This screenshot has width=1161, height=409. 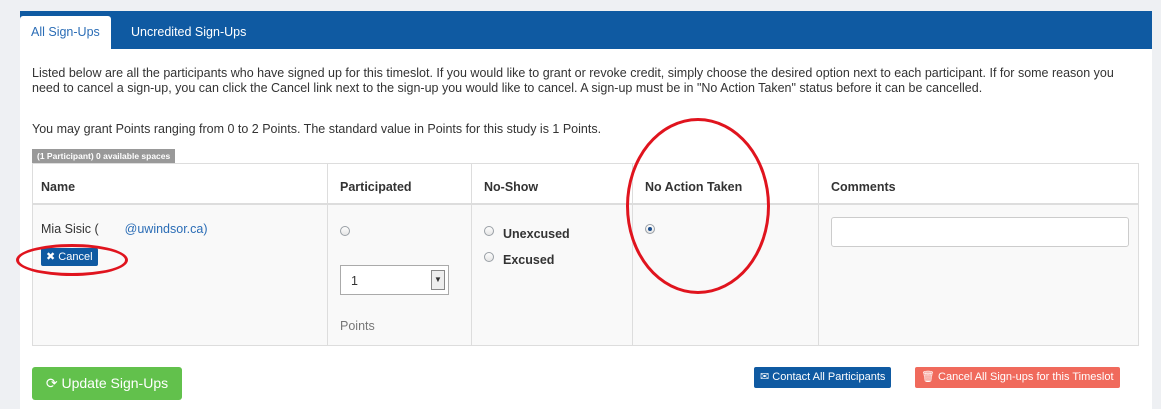 I want to click on cancel-all-signups-button: 🗑 Cancel All Sign-ups for this Timeslot, so click(x=1017, y=377).